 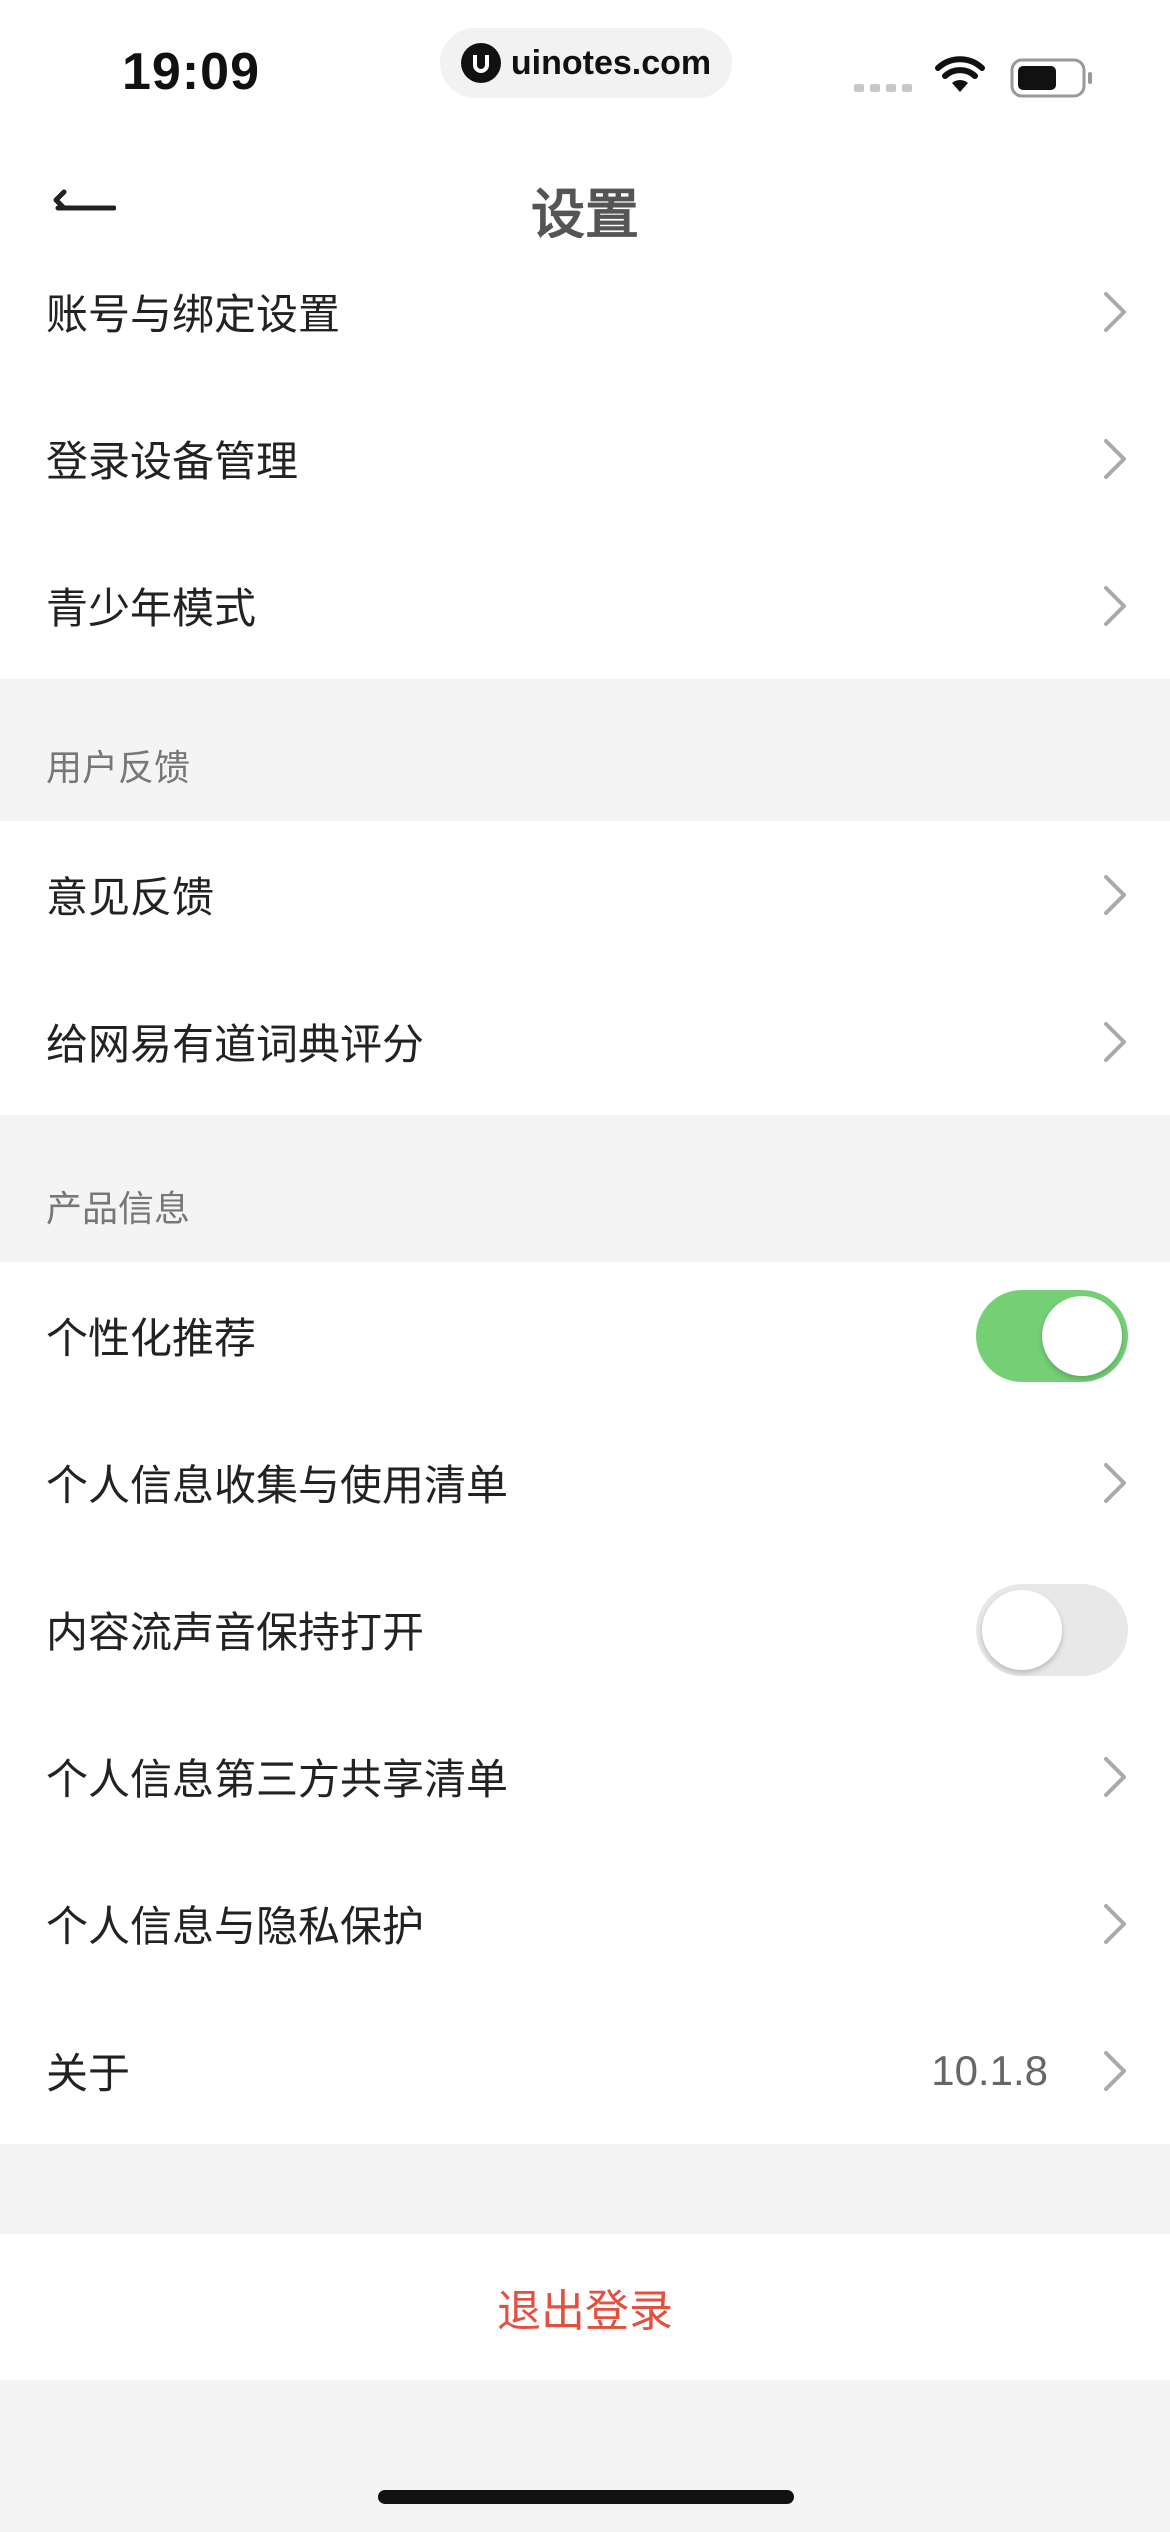 I want to click on personalized-recommendation-toggle, so click(x=1052, y=1335).